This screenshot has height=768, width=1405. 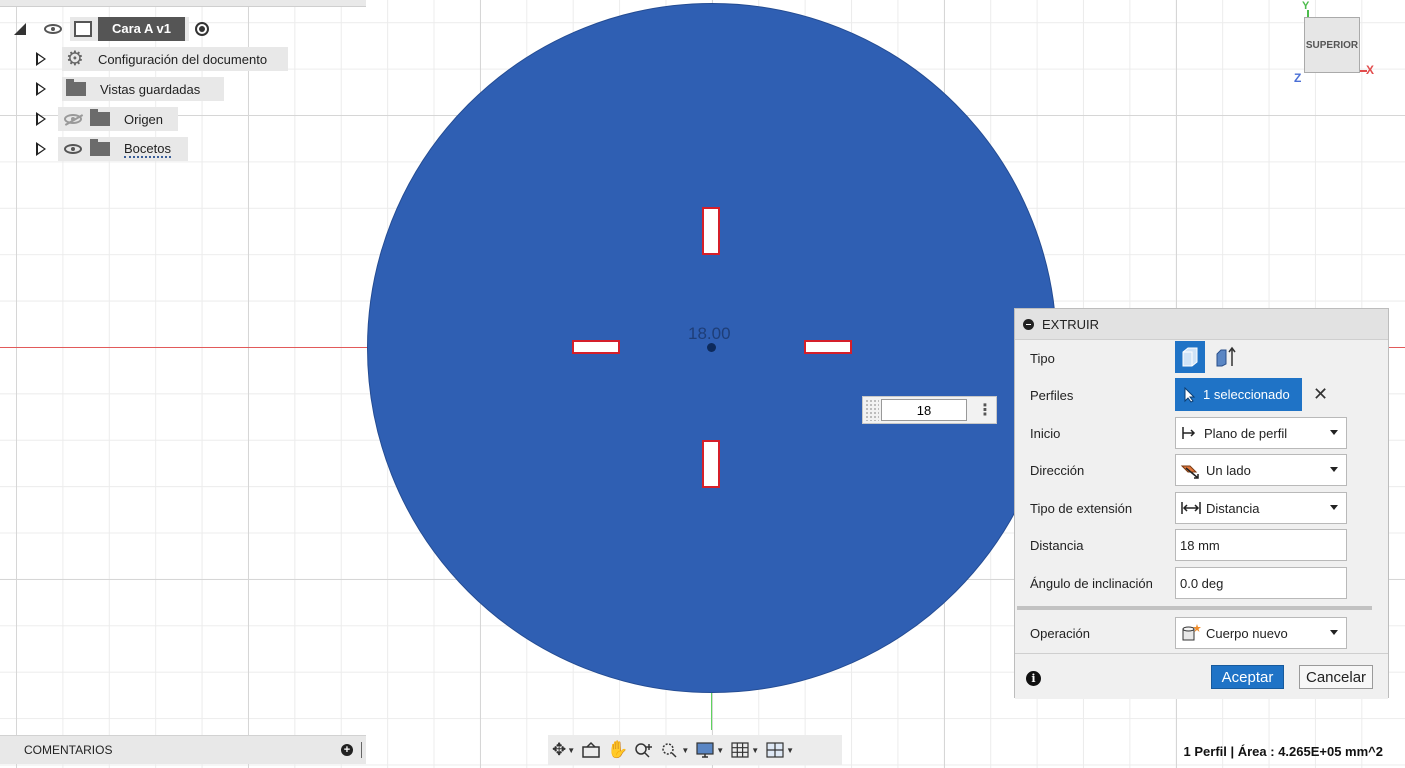 I want to click on inicio-dropdown: Plano de perfil, so click(x=1261, y=433).